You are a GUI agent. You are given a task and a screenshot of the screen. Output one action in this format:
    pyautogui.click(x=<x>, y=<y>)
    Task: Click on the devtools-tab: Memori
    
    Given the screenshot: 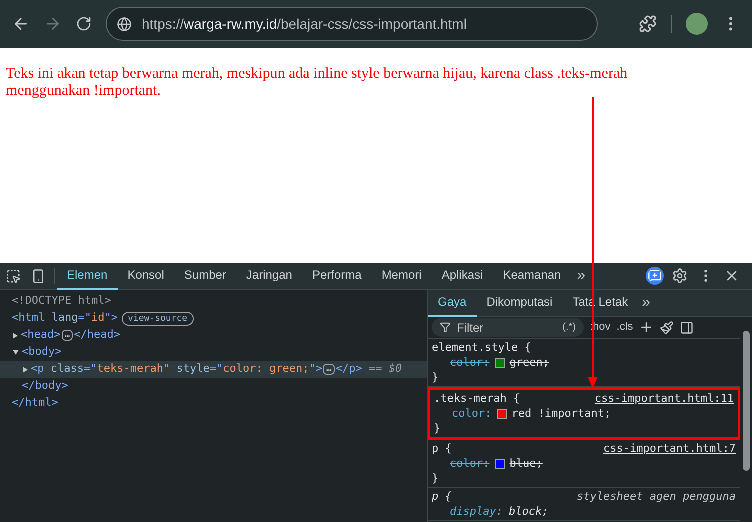 What is the action you would take?
    pyautogui.click(x=402, y=276)
    